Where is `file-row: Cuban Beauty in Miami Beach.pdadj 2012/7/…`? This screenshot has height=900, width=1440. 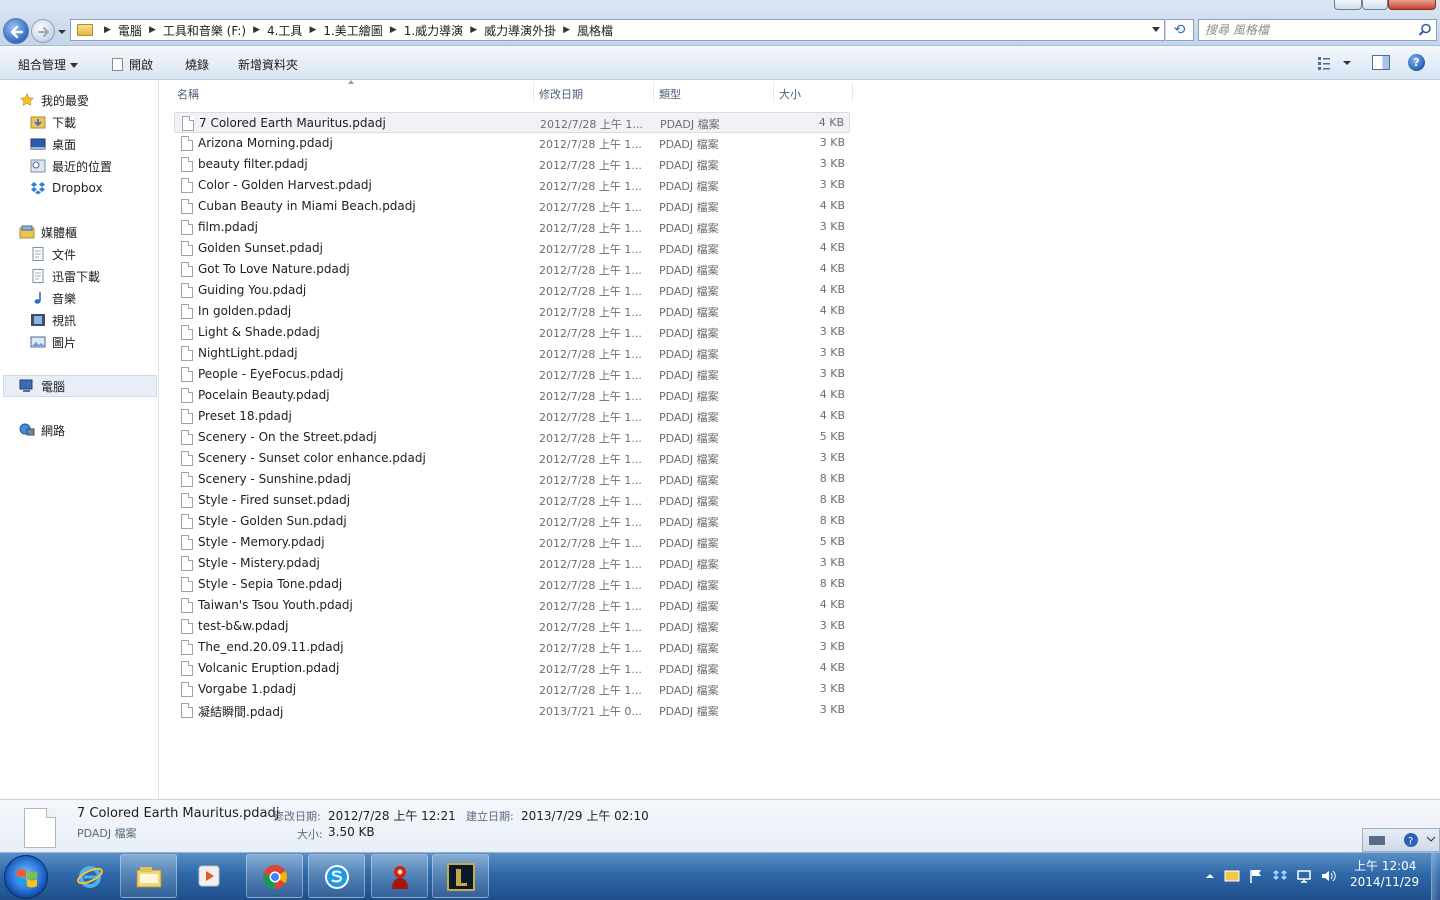
file-row: Cuban Beauty in Miami Beach.pdadj 2012/7/… is located at coordinates (512, 206).